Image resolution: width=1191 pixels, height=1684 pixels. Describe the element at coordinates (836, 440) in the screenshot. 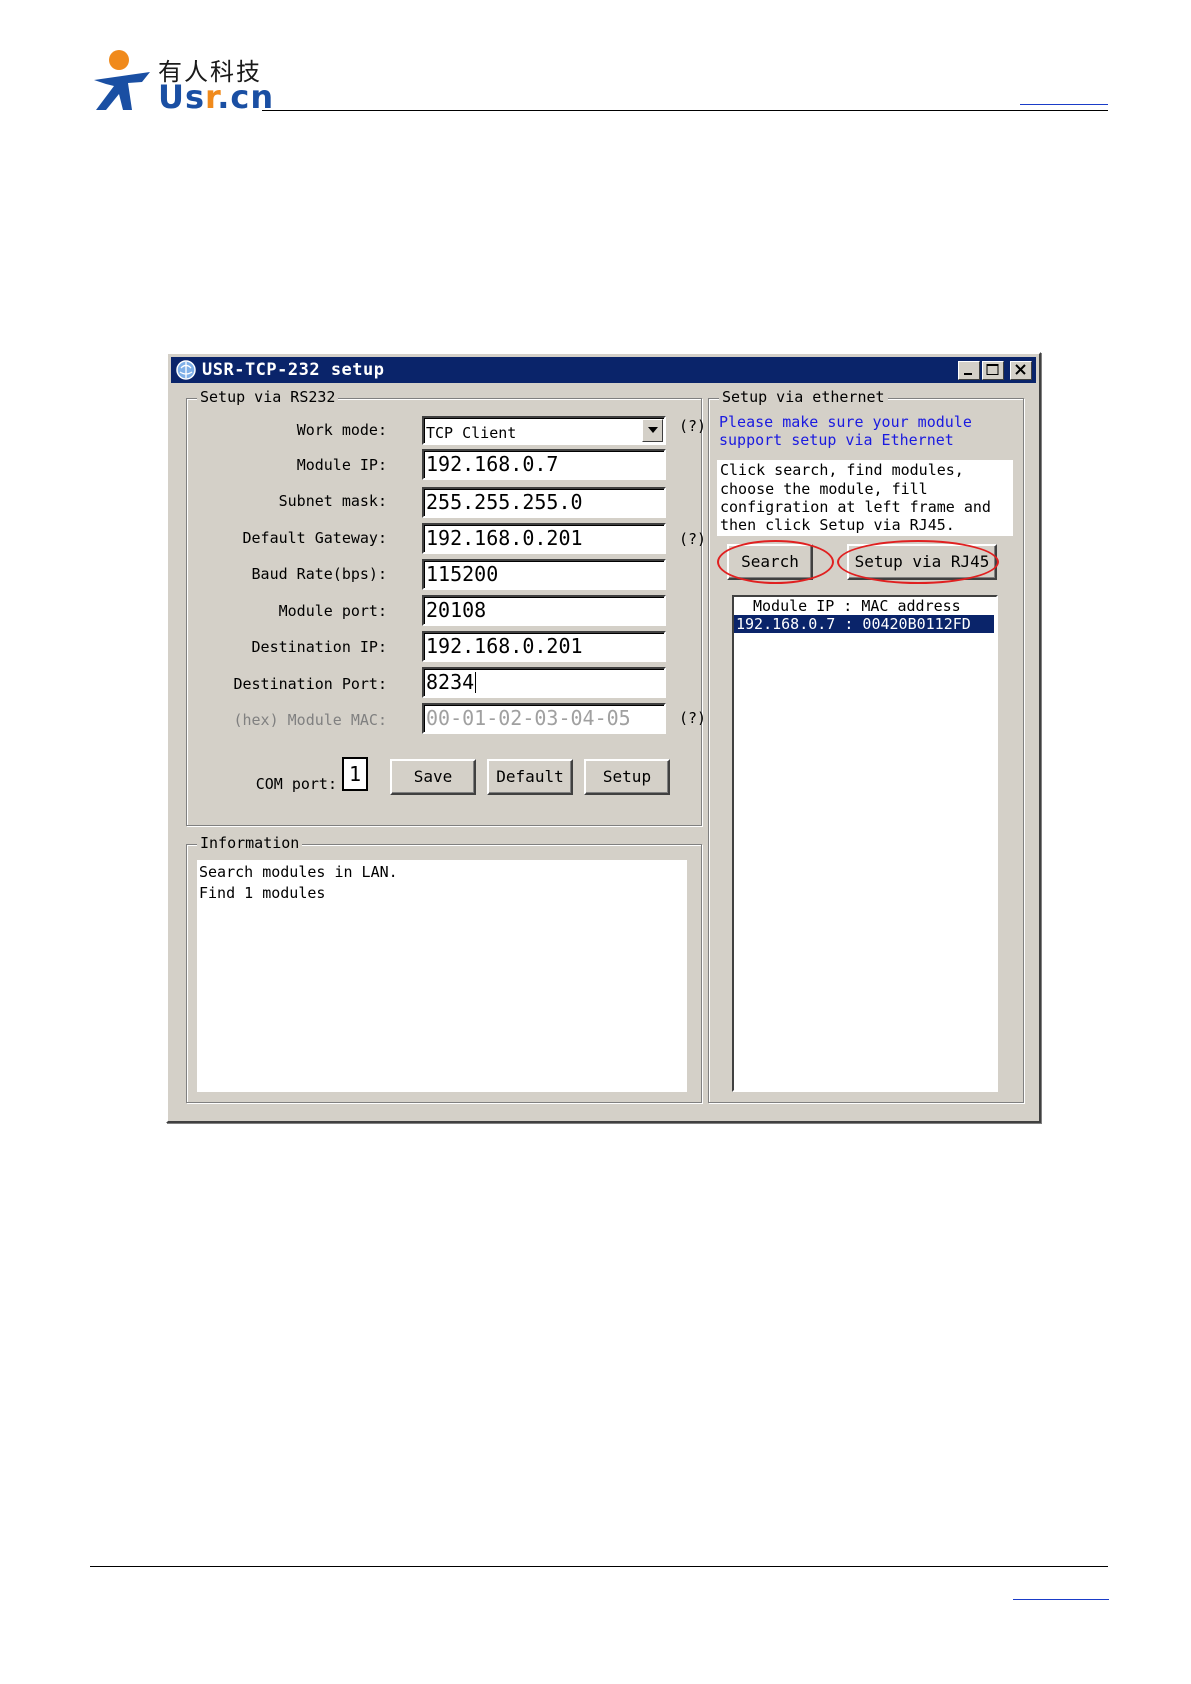

I see `ethernet-note-line-2: support setup via Ethernet` at that location.